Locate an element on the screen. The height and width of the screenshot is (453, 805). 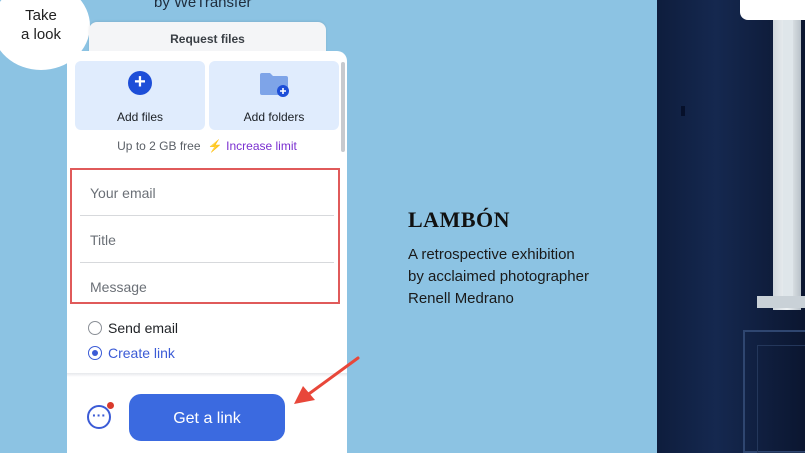
add-files-label: Add files is located at coordinates (140, 117).